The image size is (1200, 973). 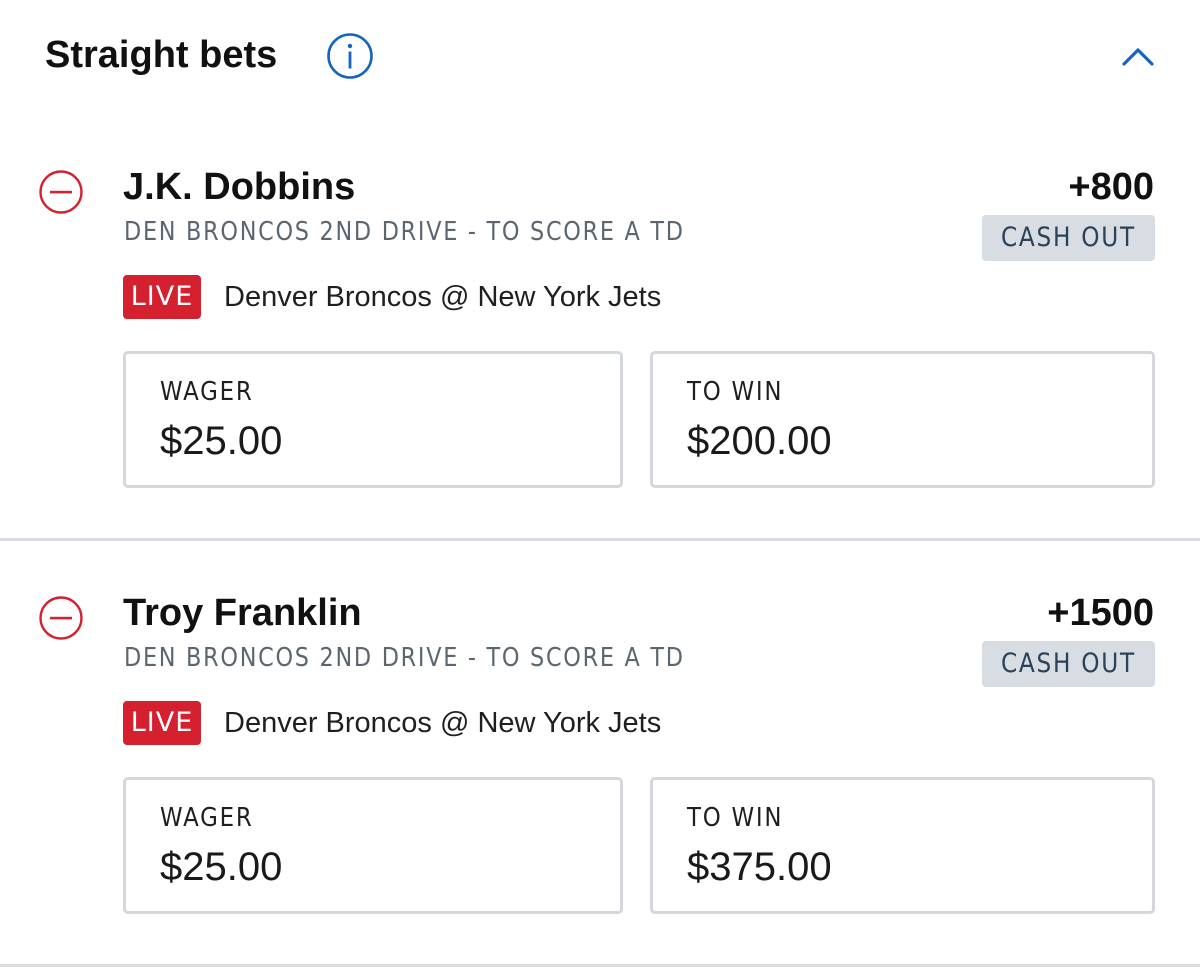 I want to click on divider, so click(x=600, y=965).